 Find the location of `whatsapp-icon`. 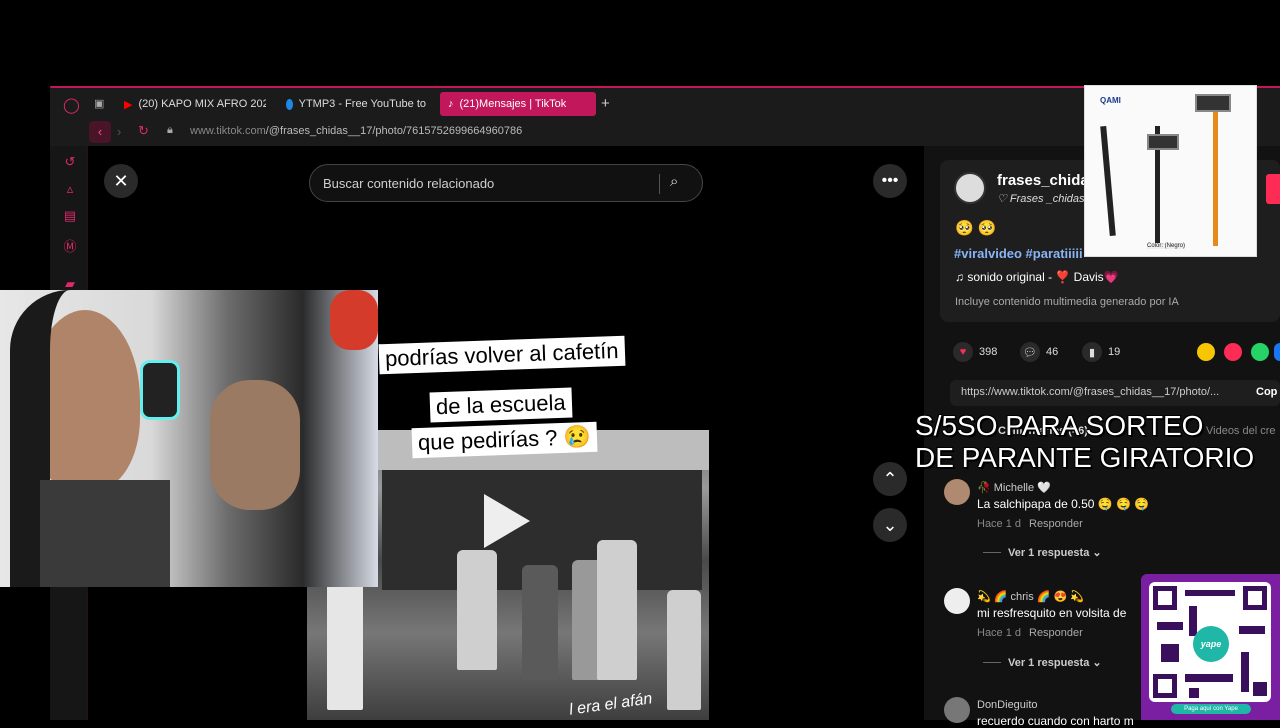

whatsapp-icon is located at coordinates (1260, 352).